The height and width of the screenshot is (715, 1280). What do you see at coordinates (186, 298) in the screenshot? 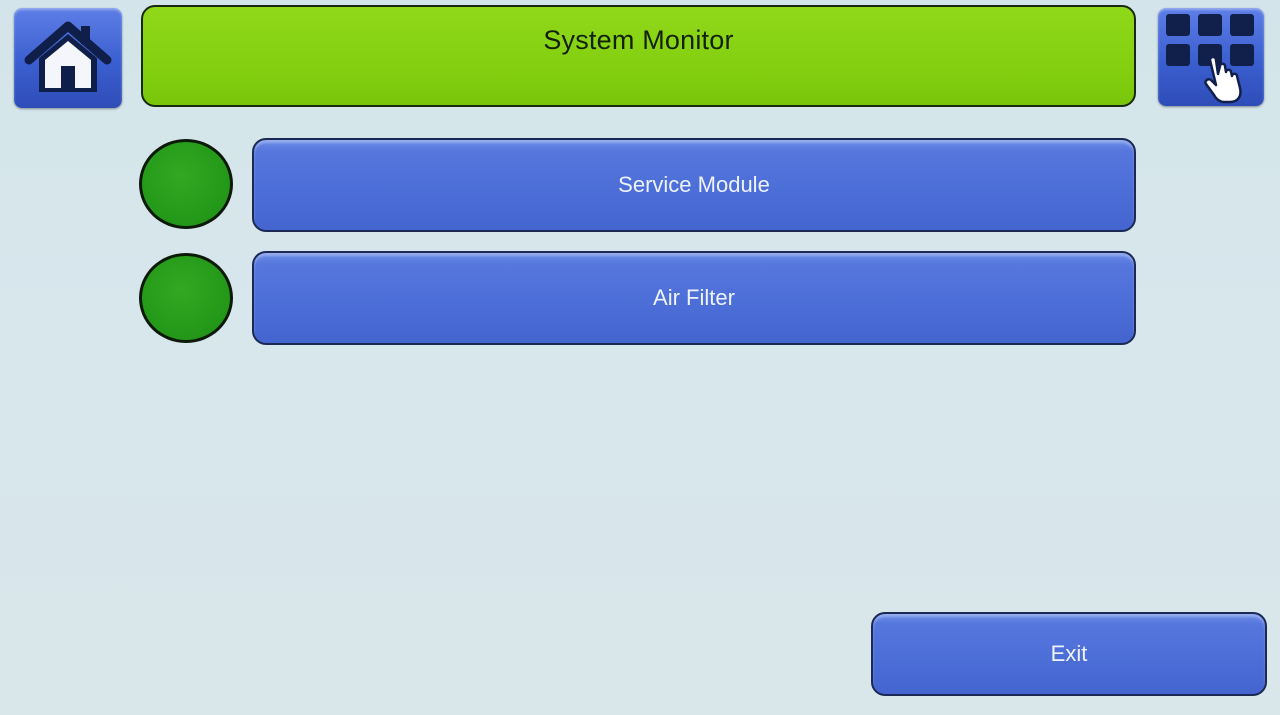
I see `status-indicator-air-filter` at bounding box center [186, 298].